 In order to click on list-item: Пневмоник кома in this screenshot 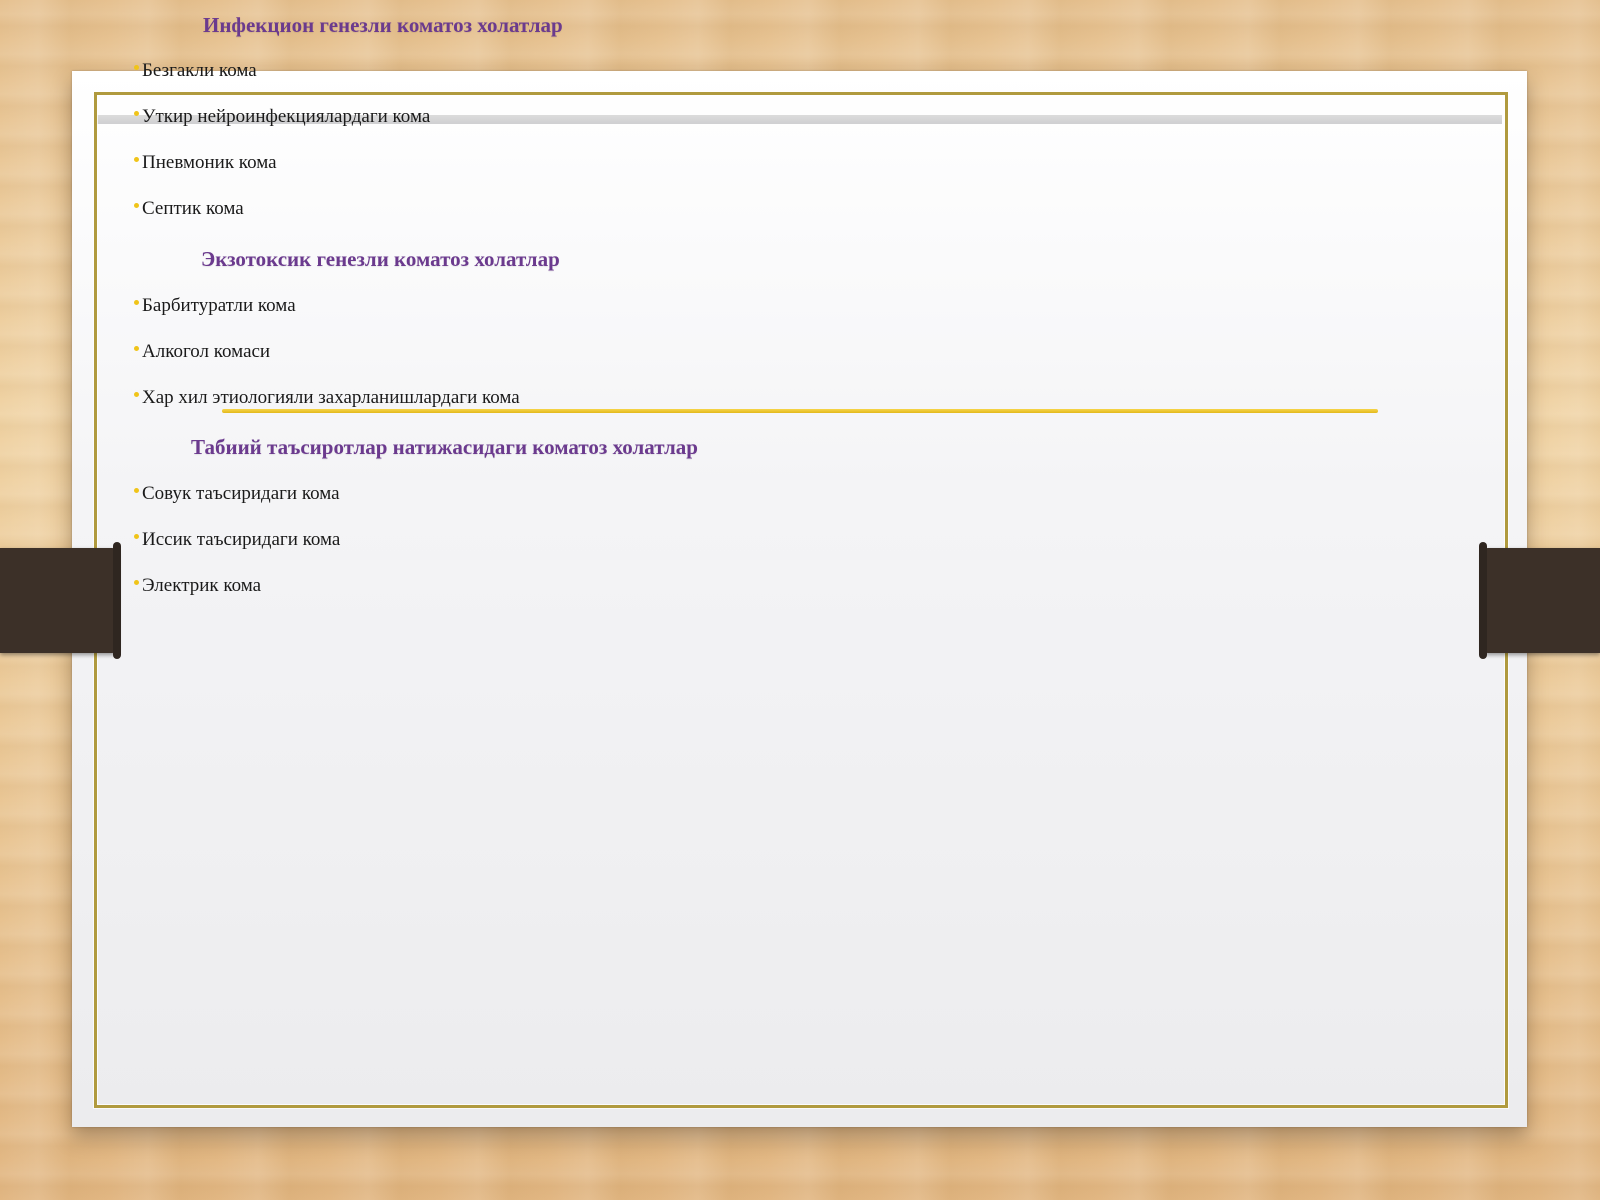, I will do `click(205, 163)`.